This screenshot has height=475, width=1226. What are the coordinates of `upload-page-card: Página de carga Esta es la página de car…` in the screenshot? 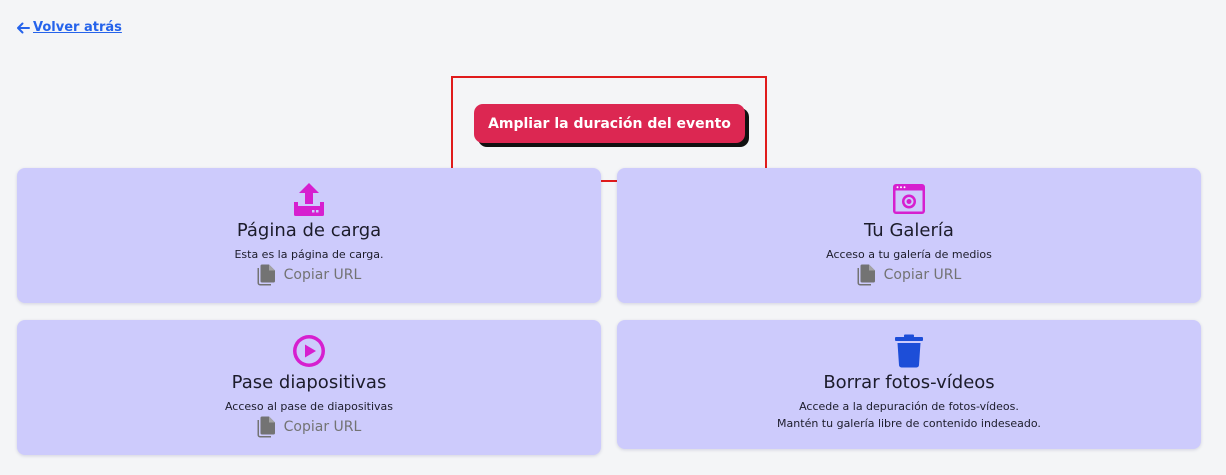 It's located at (309, 235).